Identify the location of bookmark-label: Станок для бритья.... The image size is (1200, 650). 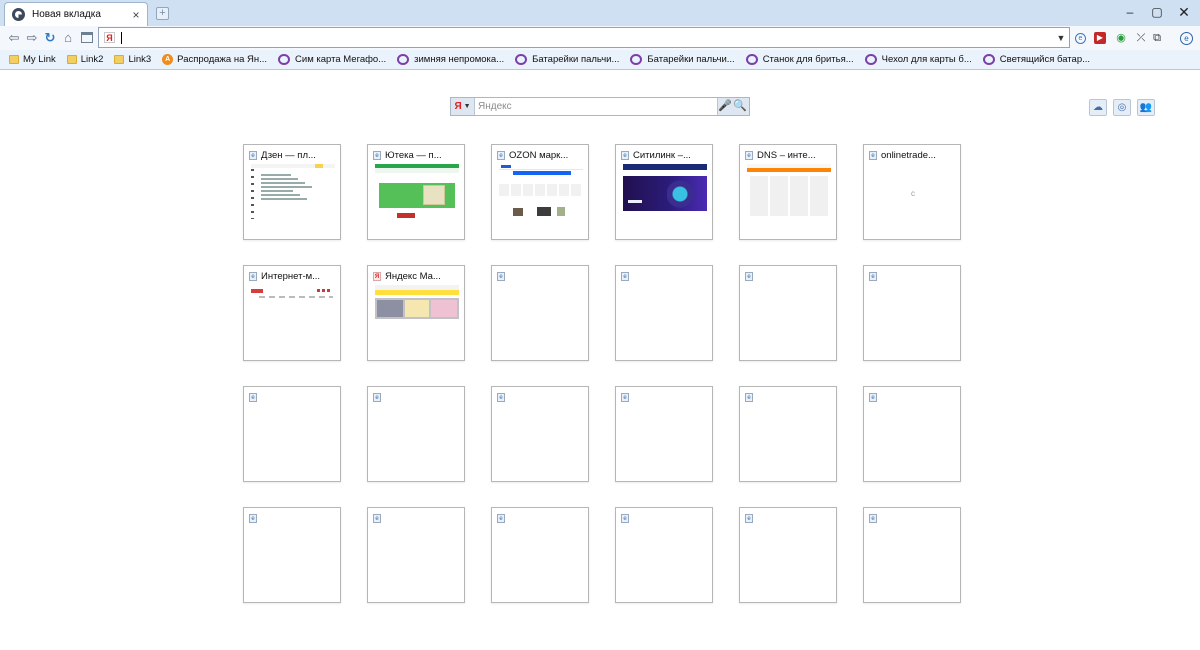
(808, 59).